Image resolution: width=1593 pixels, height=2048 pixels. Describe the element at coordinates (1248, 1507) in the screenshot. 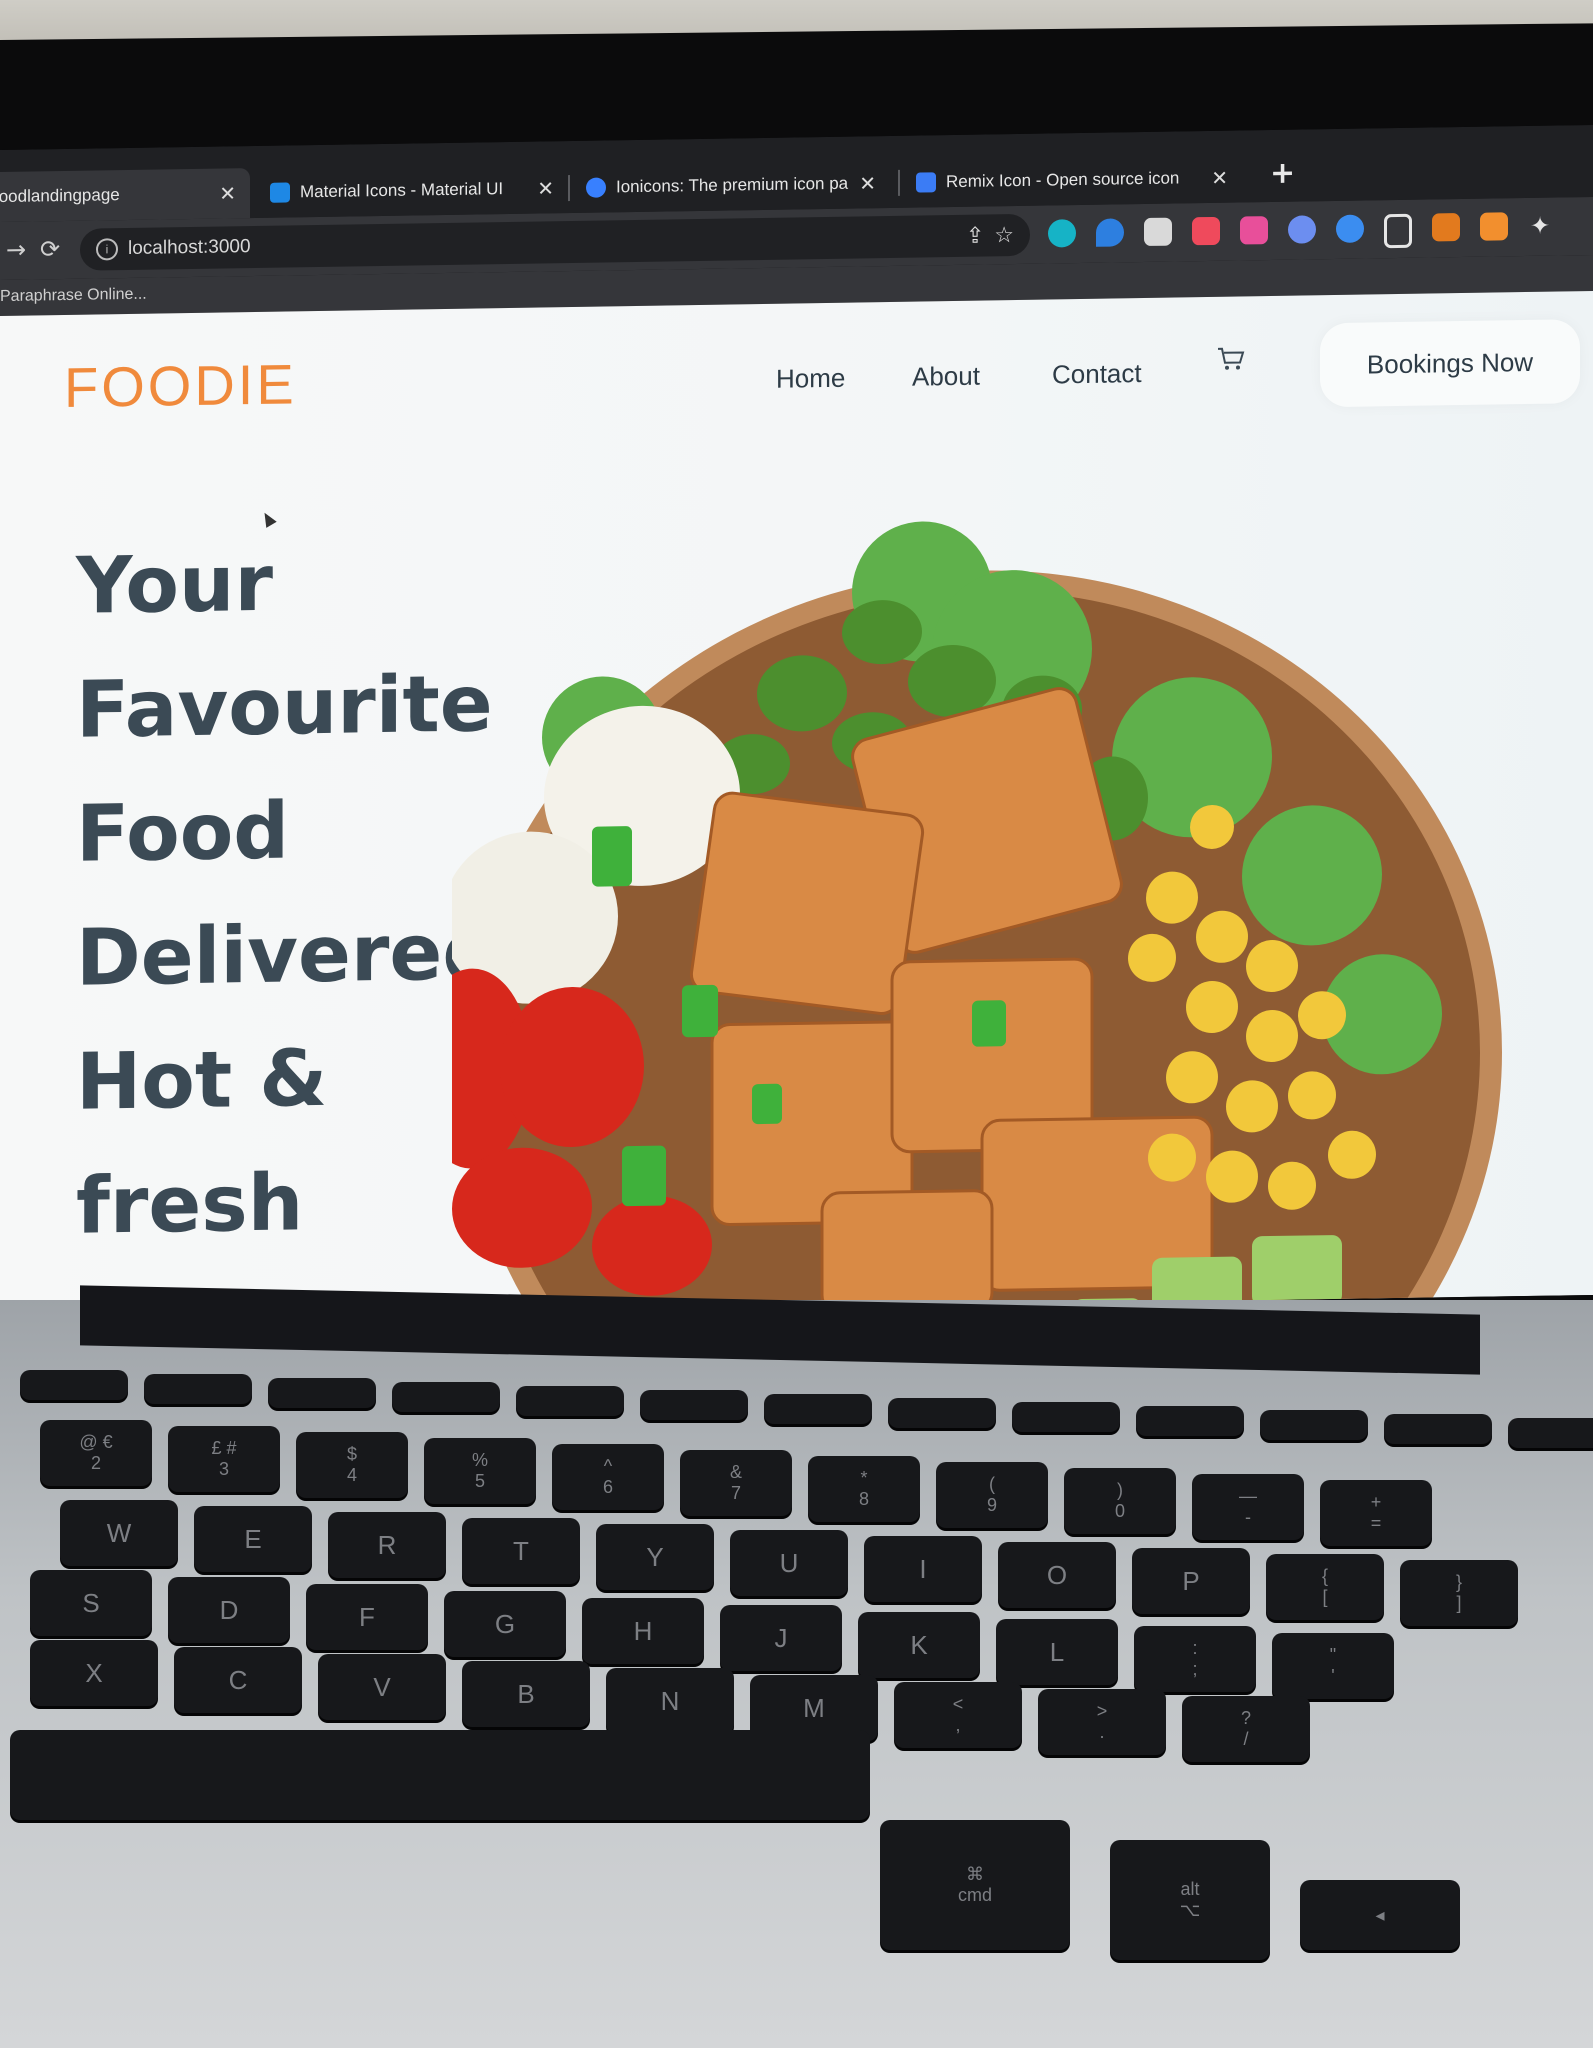

I see `key-—-: — -` at that location.